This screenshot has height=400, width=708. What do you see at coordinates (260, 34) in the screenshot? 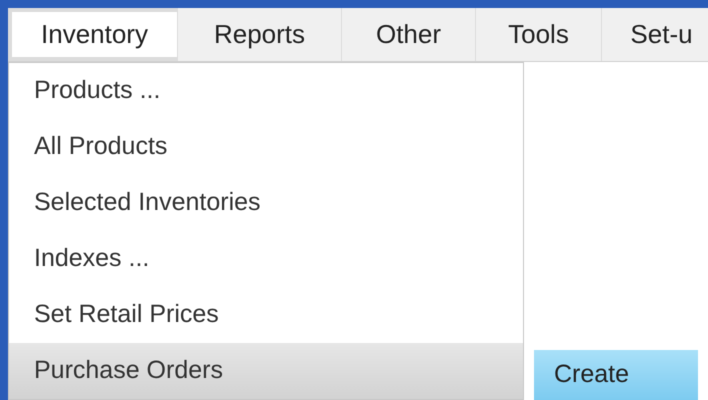
I see `menu-tab: Reports` at bounding box center [260, 34].